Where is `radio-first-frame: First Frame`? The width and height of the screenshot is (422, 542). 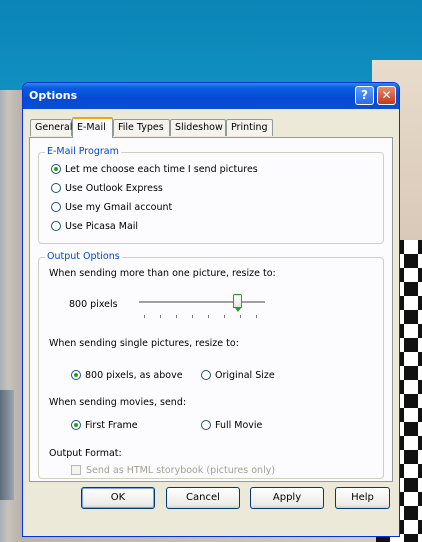
radio-first-frame: First Frame is located at coordinates (104, 425).